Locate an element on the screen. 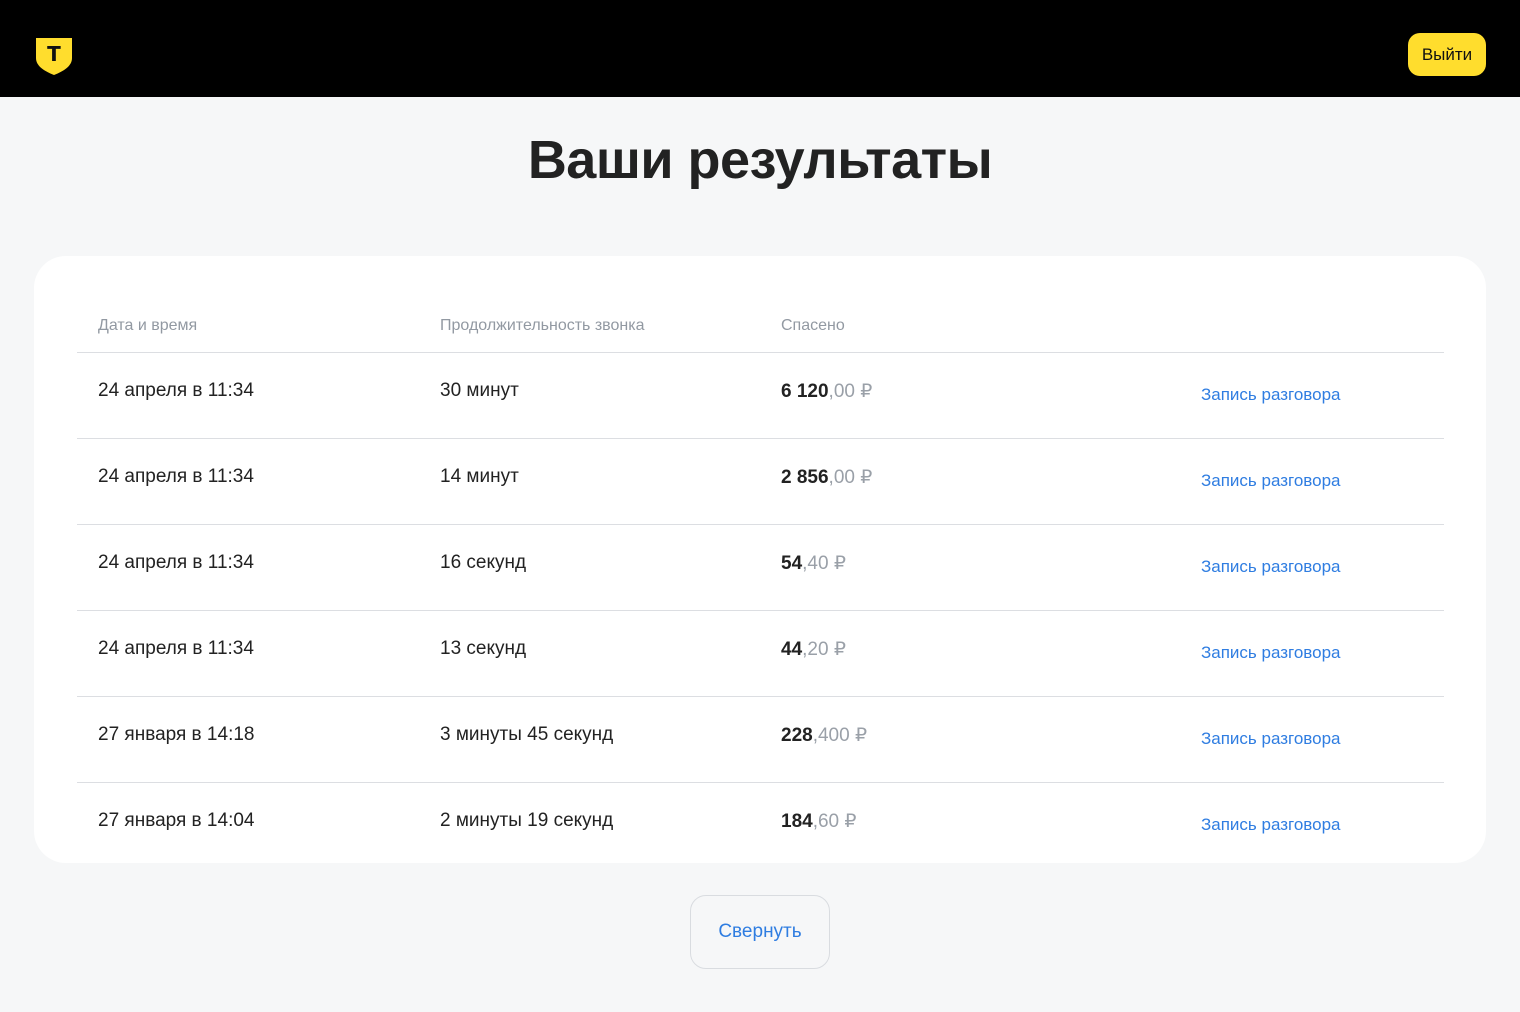 The height and width of the screenshot is (1012, 1520). page-title: Ваши результаты is located at coordinates (760, 160).